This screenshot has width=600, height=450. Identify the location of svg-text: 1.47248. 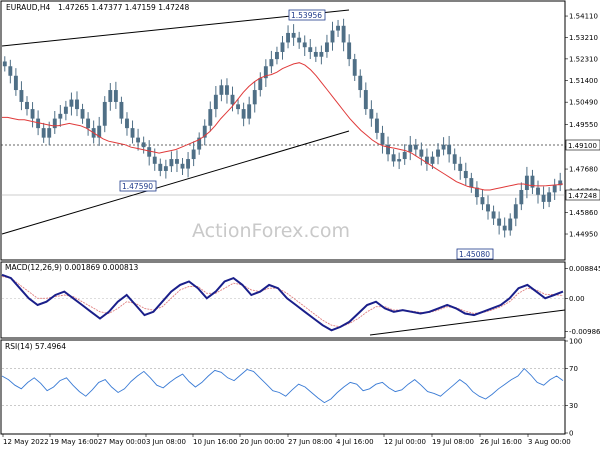
(582, 196).